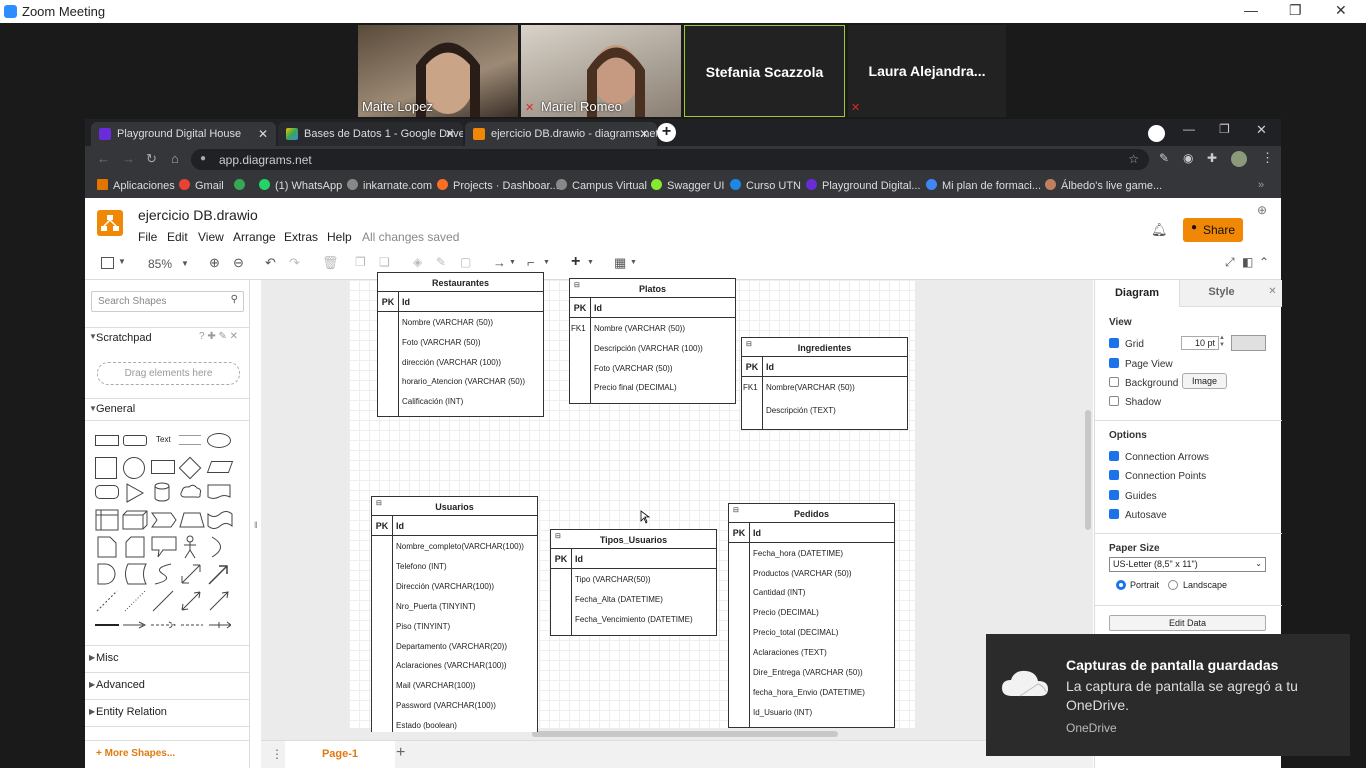  I want to click on data-storage-shape, so click(135, 574).